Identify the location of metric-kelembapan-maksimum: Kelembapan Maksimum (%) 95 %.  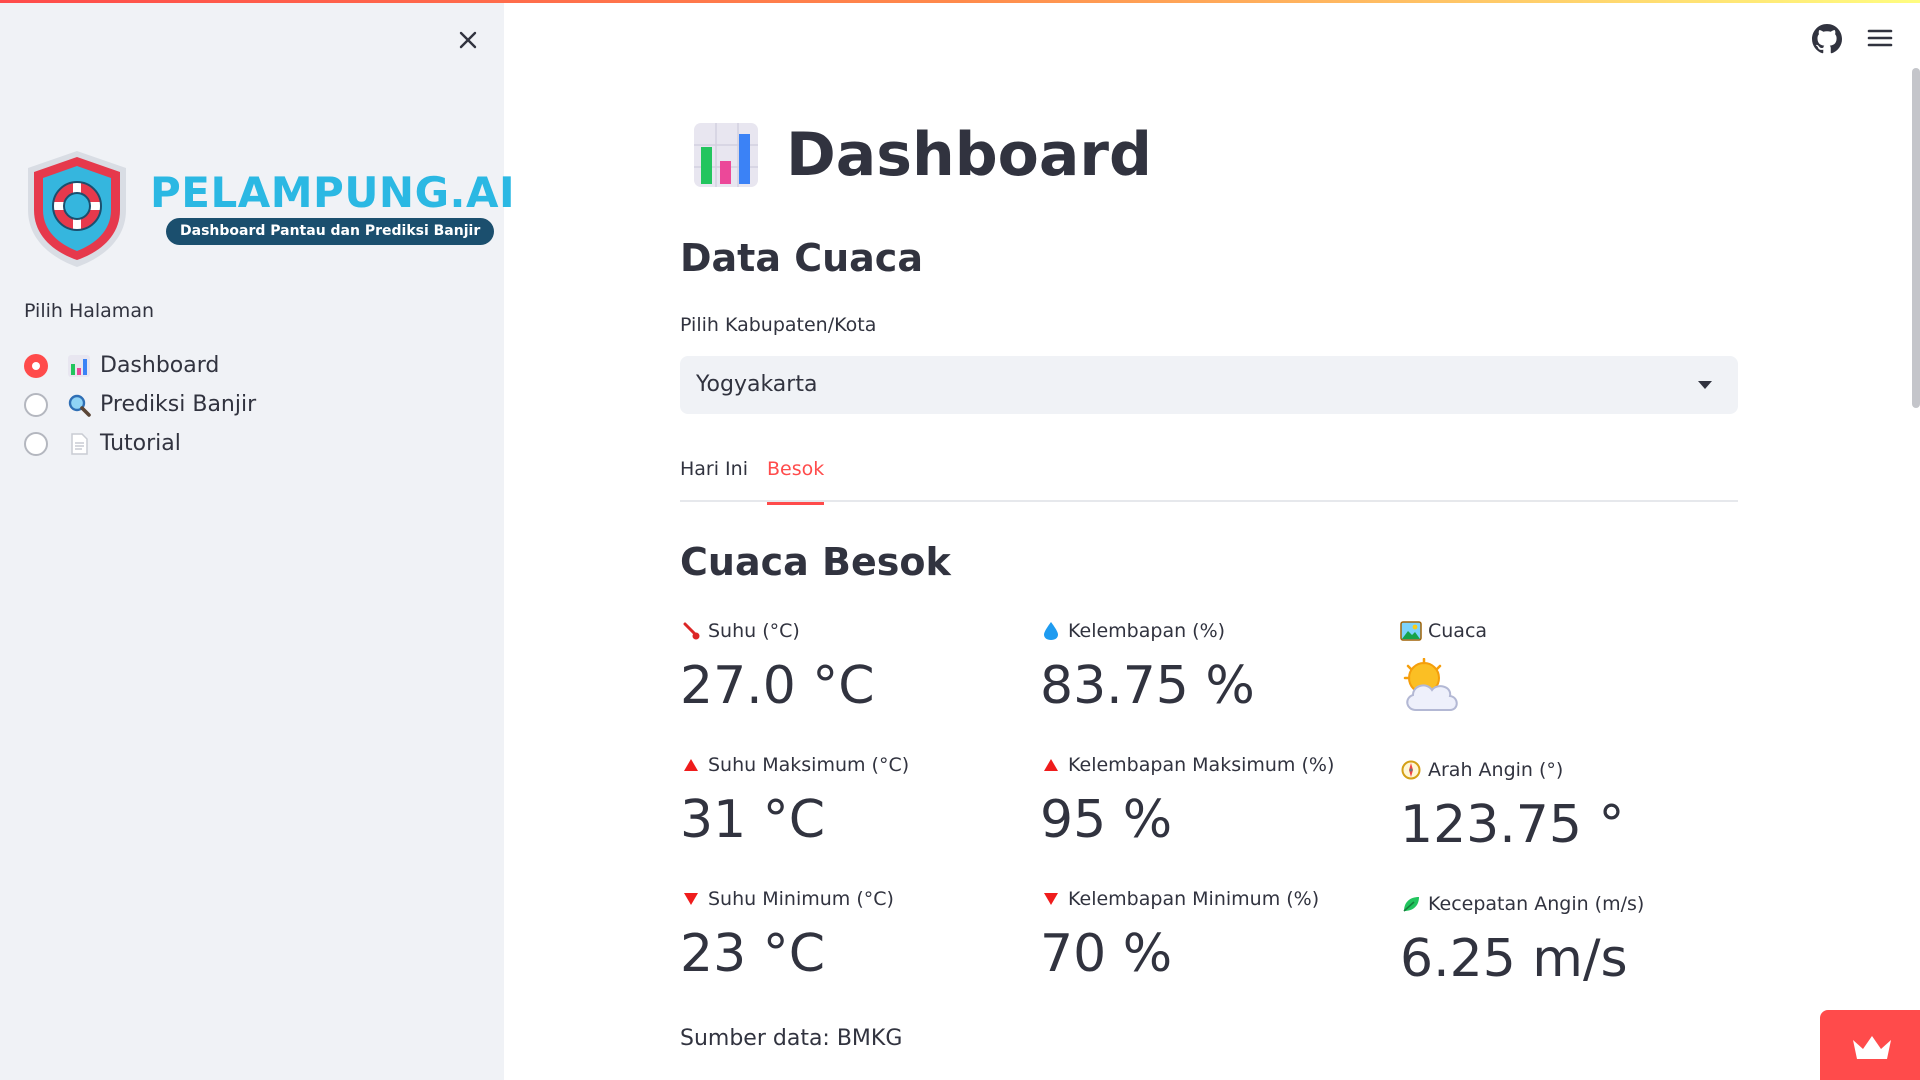
(1210, 801).